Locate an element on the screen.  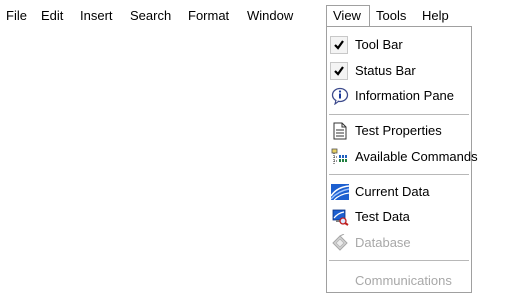
menu-help: Help is located at coordinates (435, 16).